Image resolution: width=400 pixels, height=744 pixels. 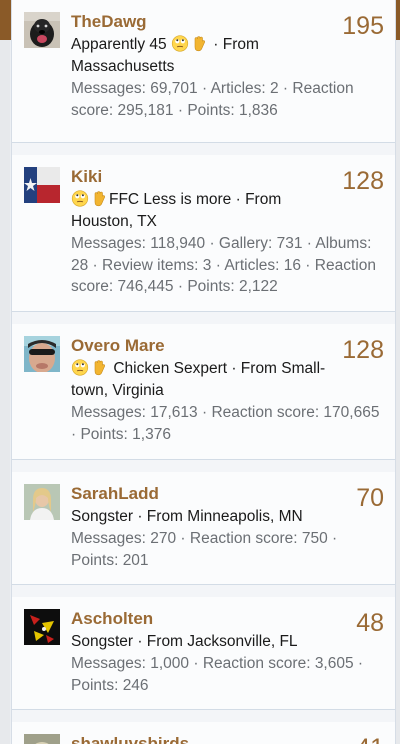 What do you see at coordinates (5, 392) in the screenshot?
I see `page-gutter-left` at bounding box center [5, 392].